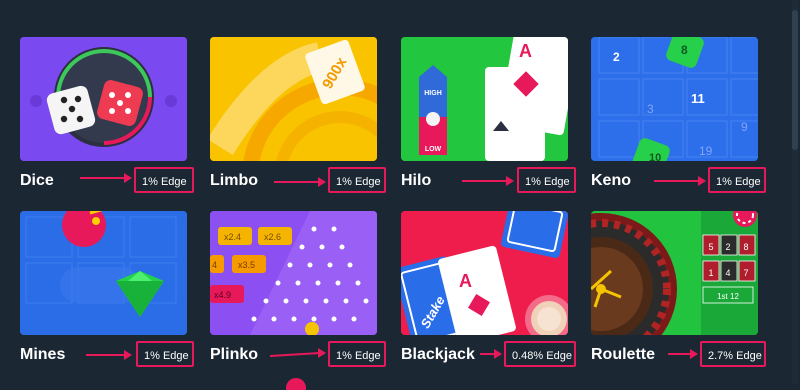  I want to click on plinko-illustration: x2.4 x2.6 4 x3.5 x4.9, so click(293, 273).